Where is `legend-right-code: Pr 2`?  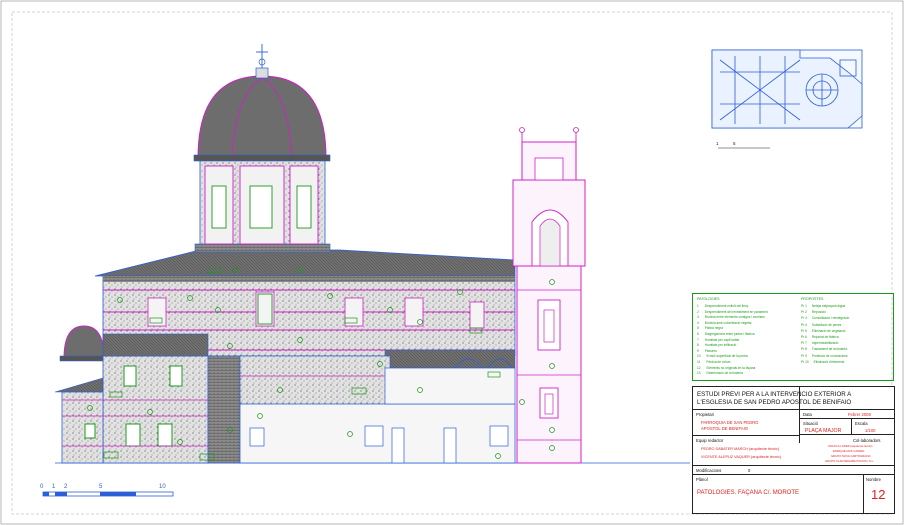 legend-right-code: Pr 2 is located at coordinates (804, 312).